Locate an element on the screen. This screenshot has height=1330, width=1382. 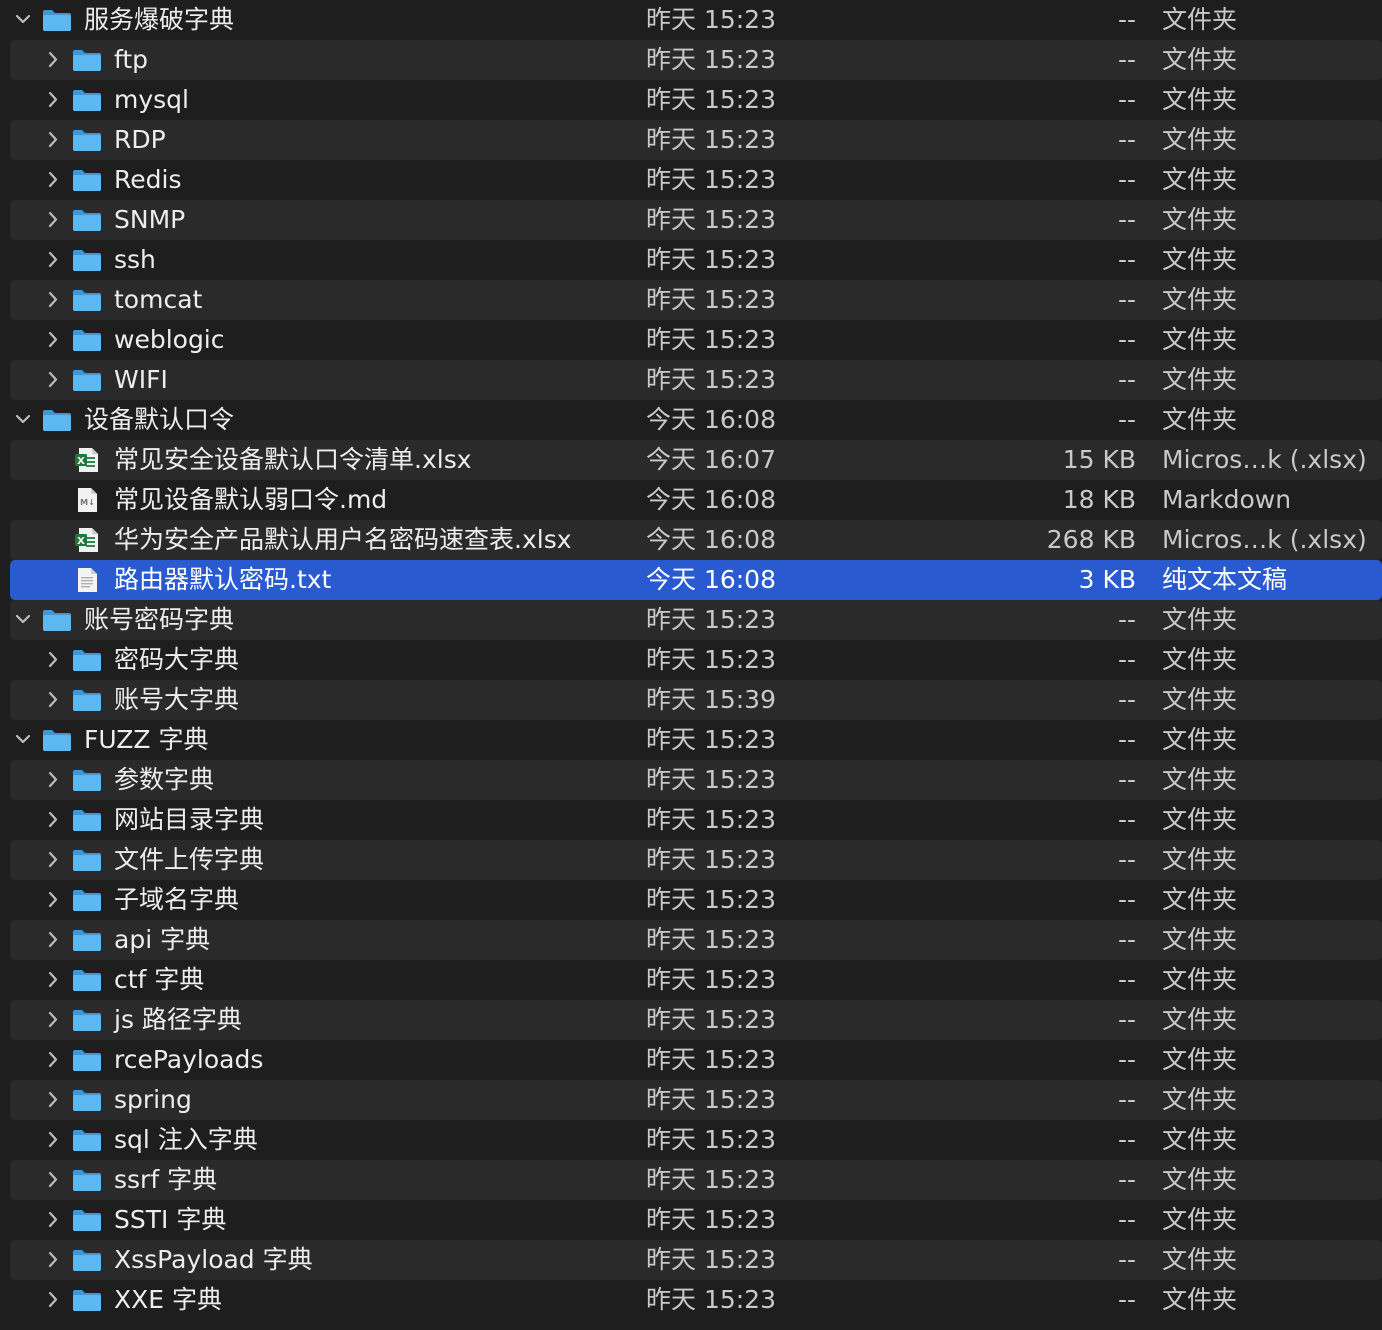
folder-row: FUZZ 字典 昨天 15:23 -- 文件夹 is located at coordinates (691, 740).